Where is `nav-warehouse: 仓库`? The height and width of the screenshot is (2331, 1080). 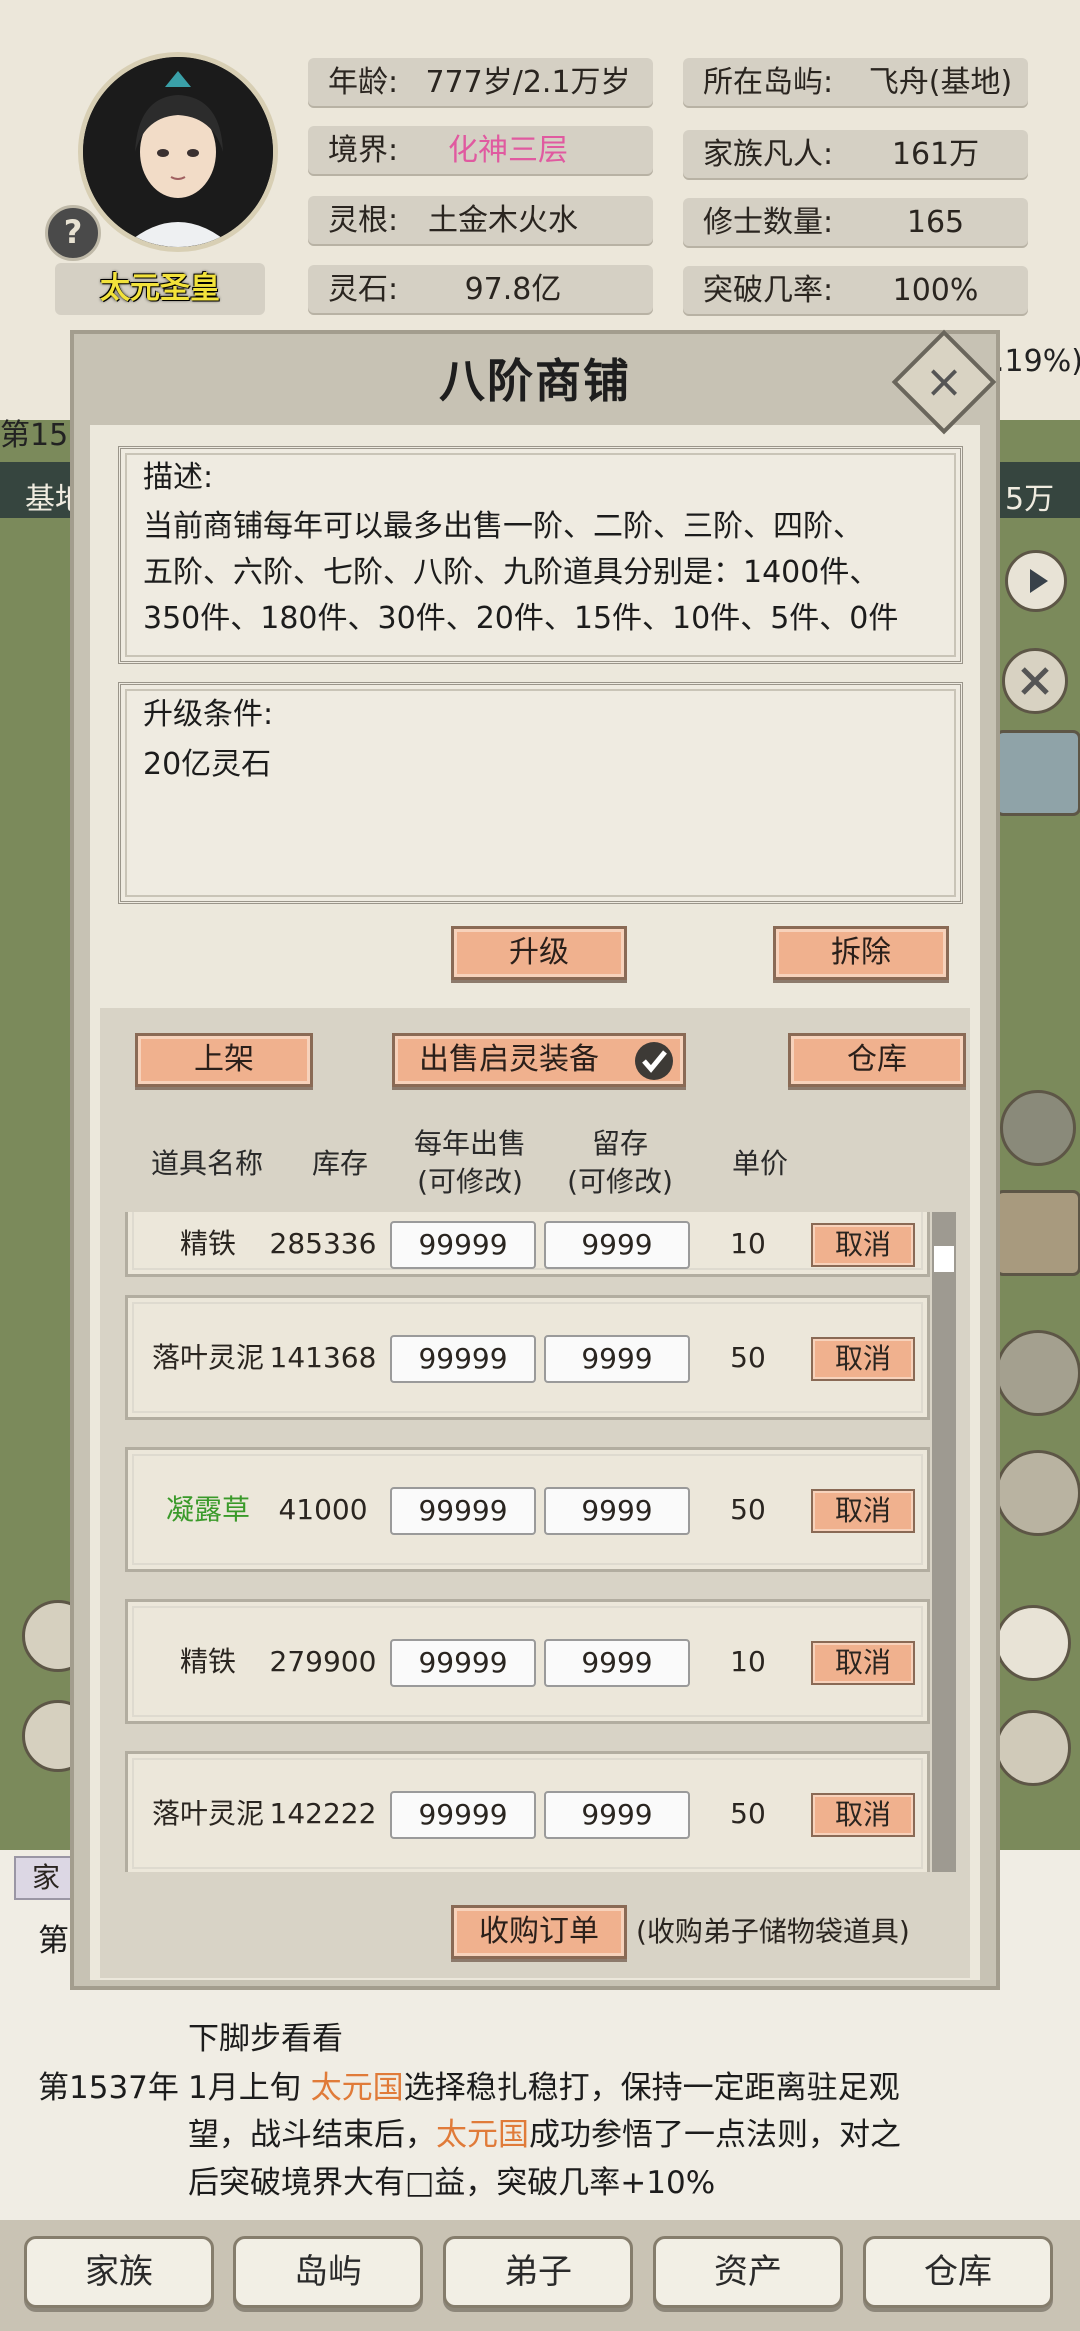 nav-warehouse: 仓库 is located at coordinates (958, 2272).